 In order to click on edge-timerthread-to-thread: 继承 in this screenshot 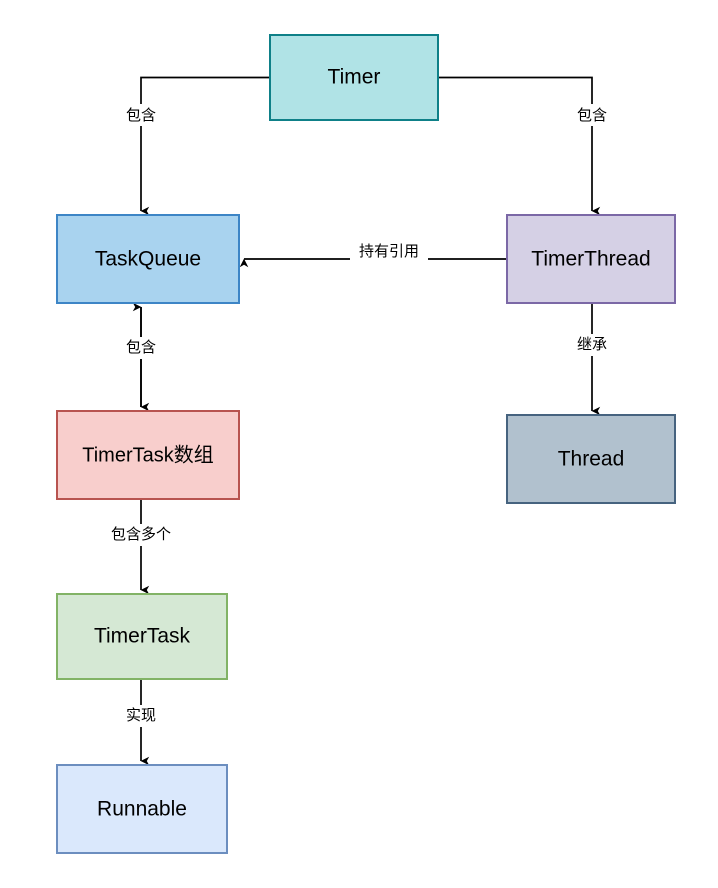, I will do `click(592, 359)`.